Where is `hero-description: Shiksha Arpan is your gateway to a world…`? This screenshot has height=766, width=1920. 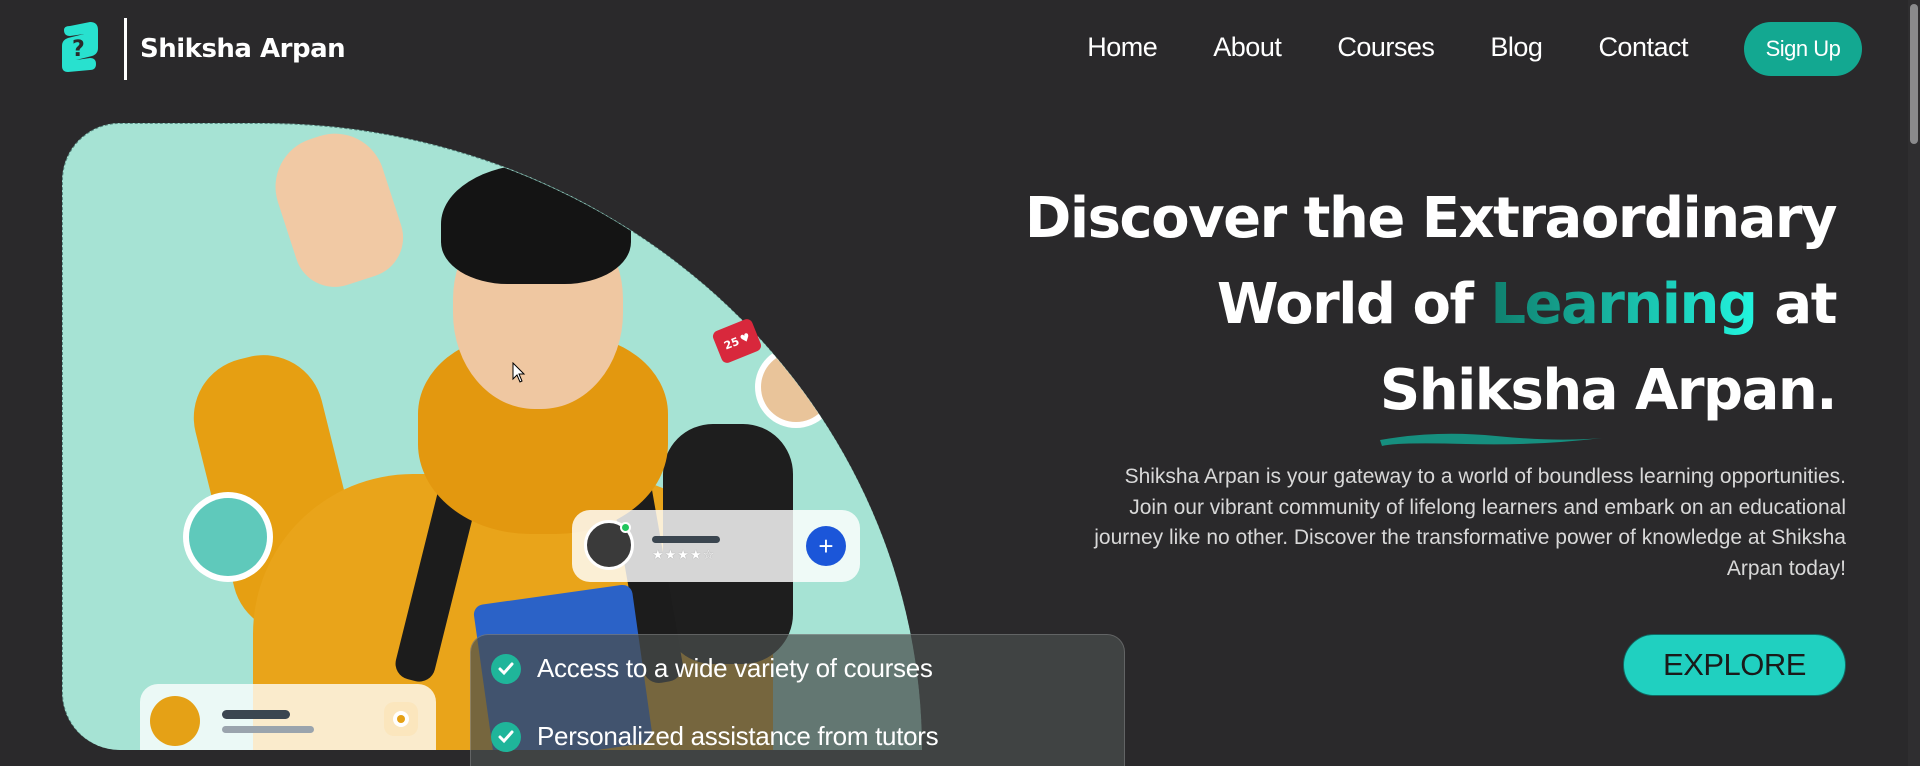
hero-description: Shiksha Arpan is your gateway to a world… is located at coordinates (1470, 522).